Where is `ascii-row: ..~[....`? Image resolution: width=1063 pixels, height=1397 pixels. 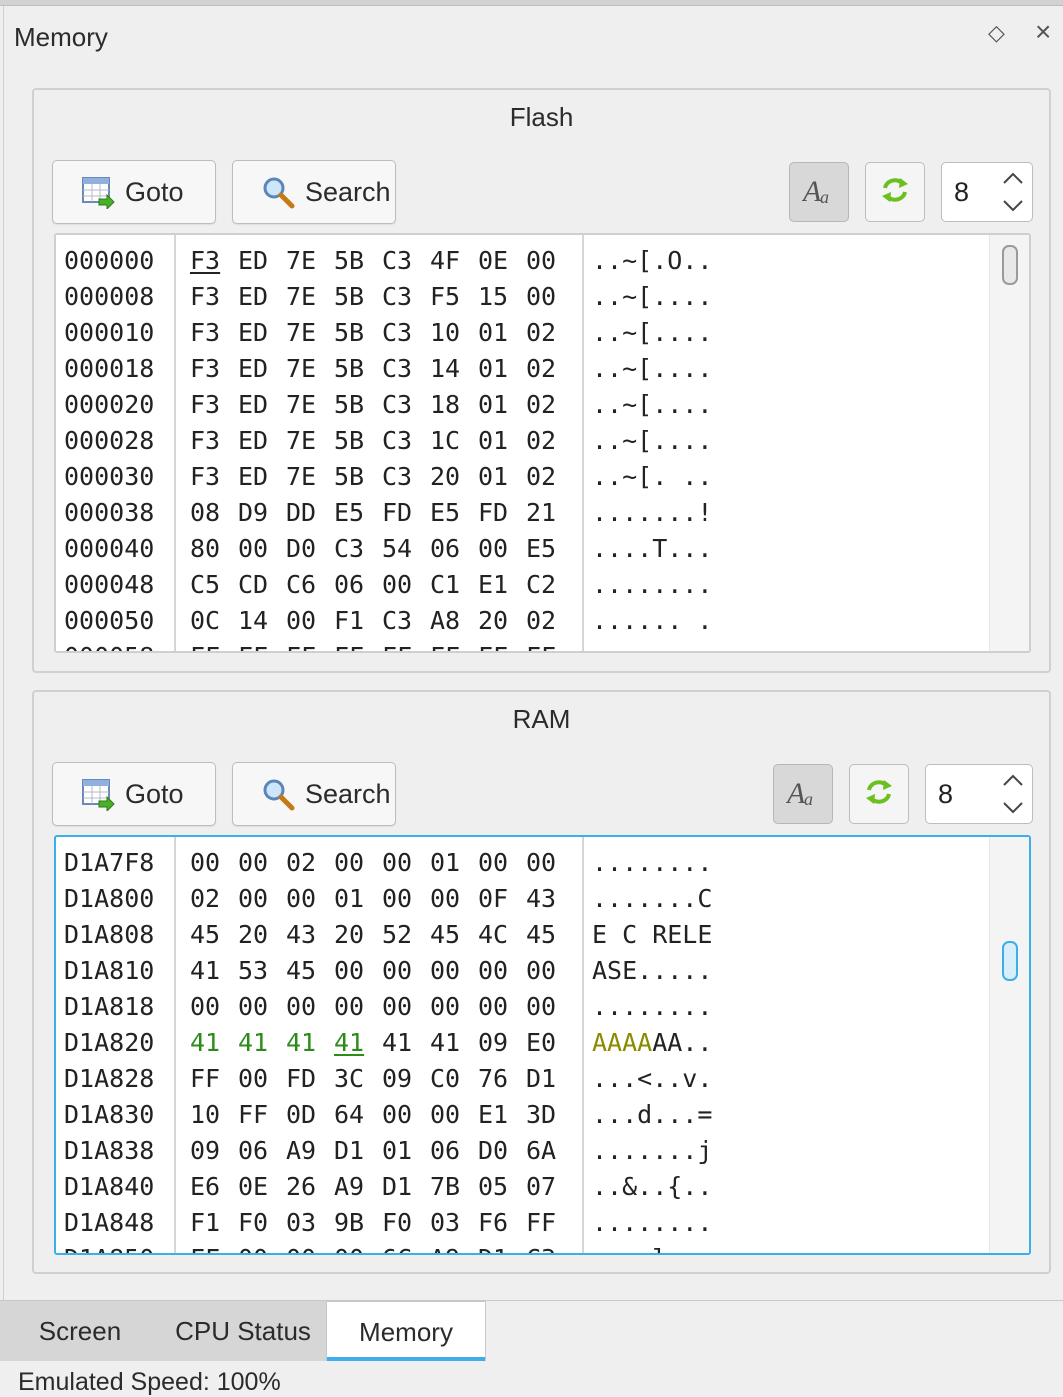 ascii-row: ..~[.... is located at coordinates (652, 333).